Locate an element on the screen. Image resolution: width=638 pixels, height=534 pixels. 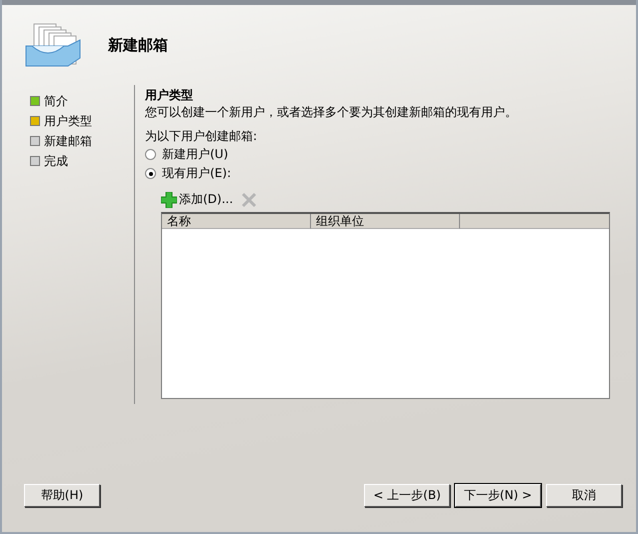
next-button: 下一步(N) > is located at coordinates (497, 495).